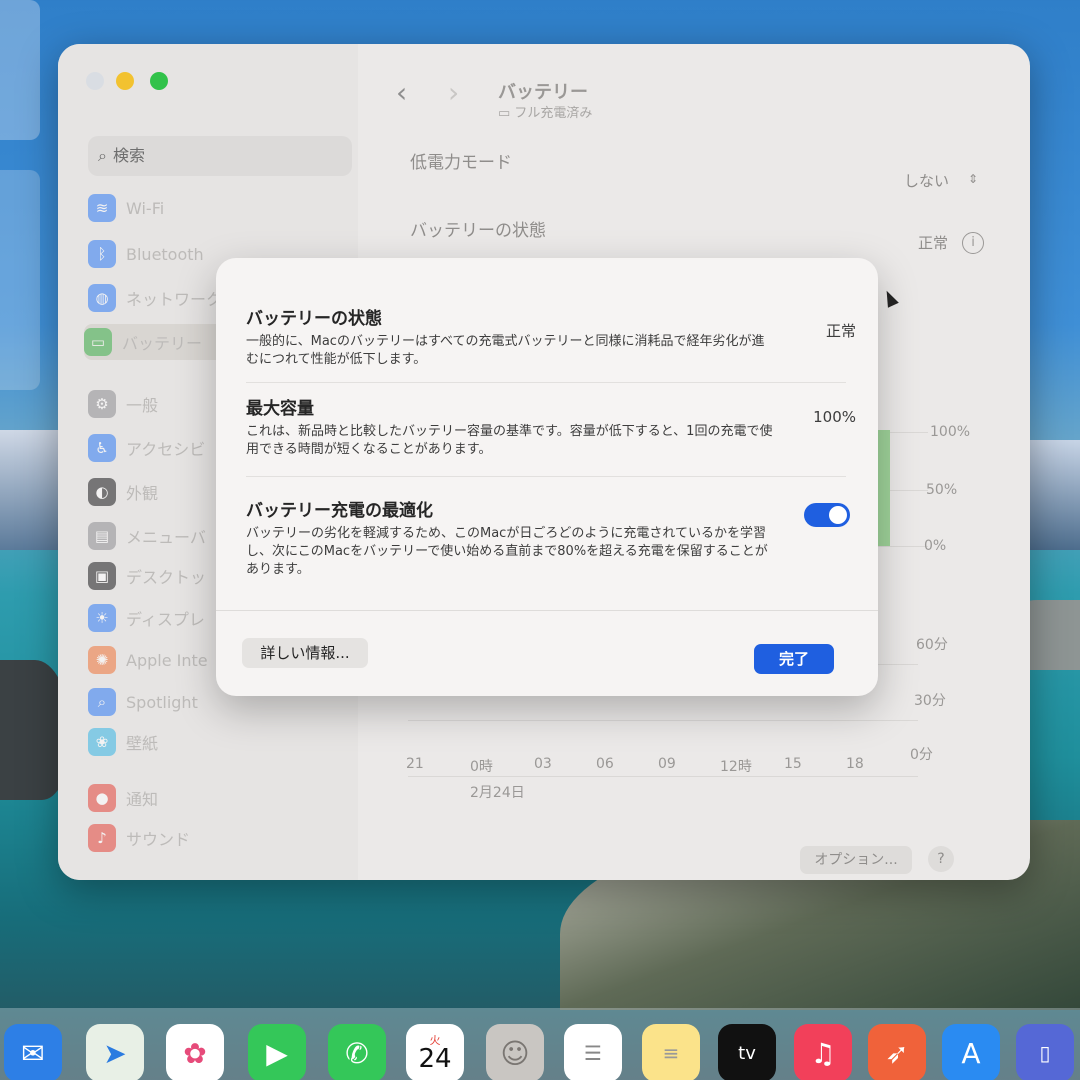 The width and height of the screenshot is (1080, 1080). Describe the element at coordinates (497, 793) in the screenshot. I see `date-label: 2月24日` at that location.